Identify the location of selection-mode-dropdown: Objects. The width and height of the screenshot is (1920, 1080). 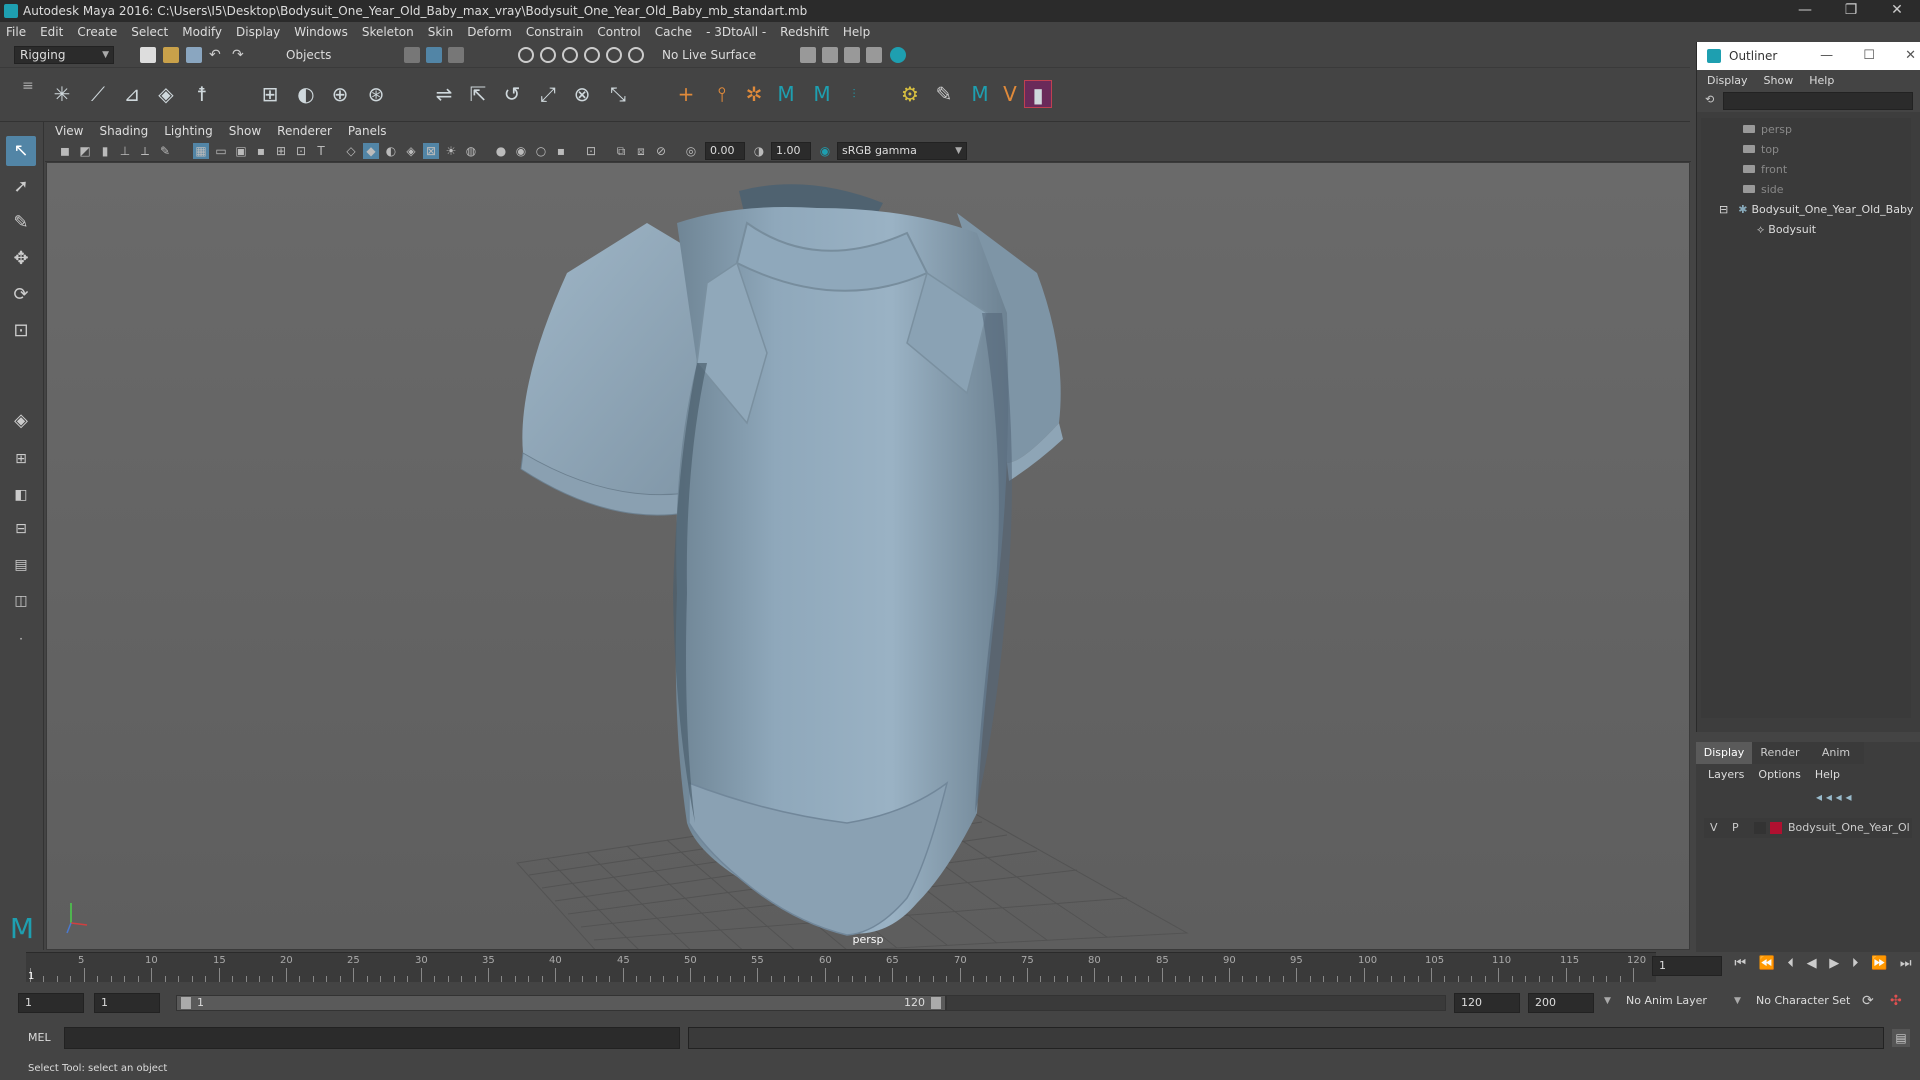
(330, 55).